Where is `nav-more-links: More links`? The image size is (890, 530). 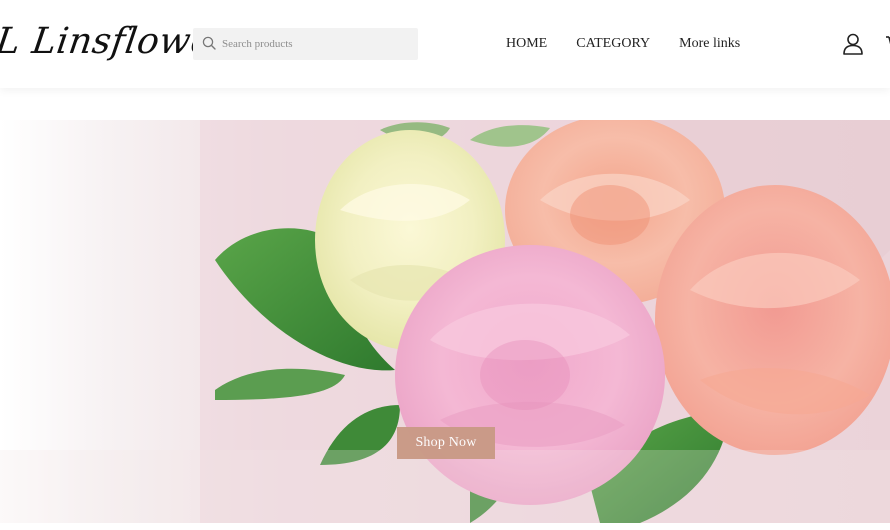
nav-more-links: More links is located at coordinates (709, 44).